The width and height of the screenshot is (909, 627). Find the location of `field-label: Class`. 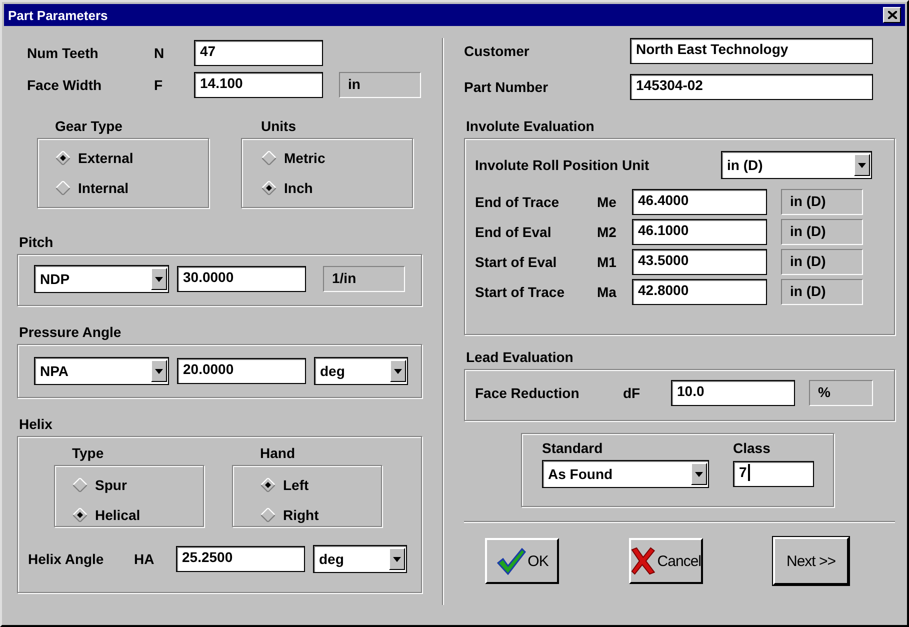

field-label: Class is located at coordinates (751, 448).